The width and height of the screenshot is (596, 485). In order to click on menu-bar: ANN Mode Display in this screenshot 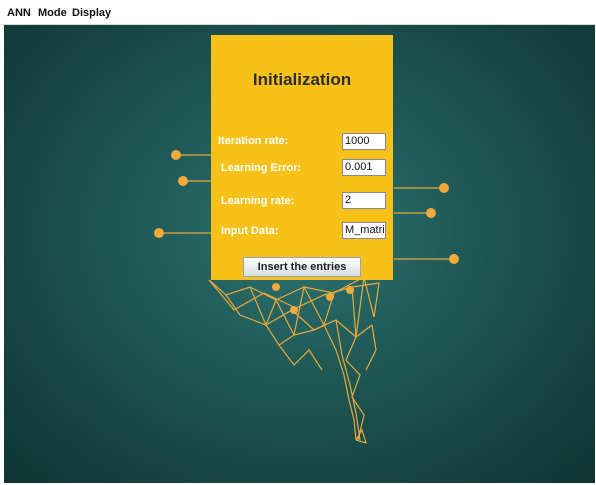, I will do `click(298, 12)`.